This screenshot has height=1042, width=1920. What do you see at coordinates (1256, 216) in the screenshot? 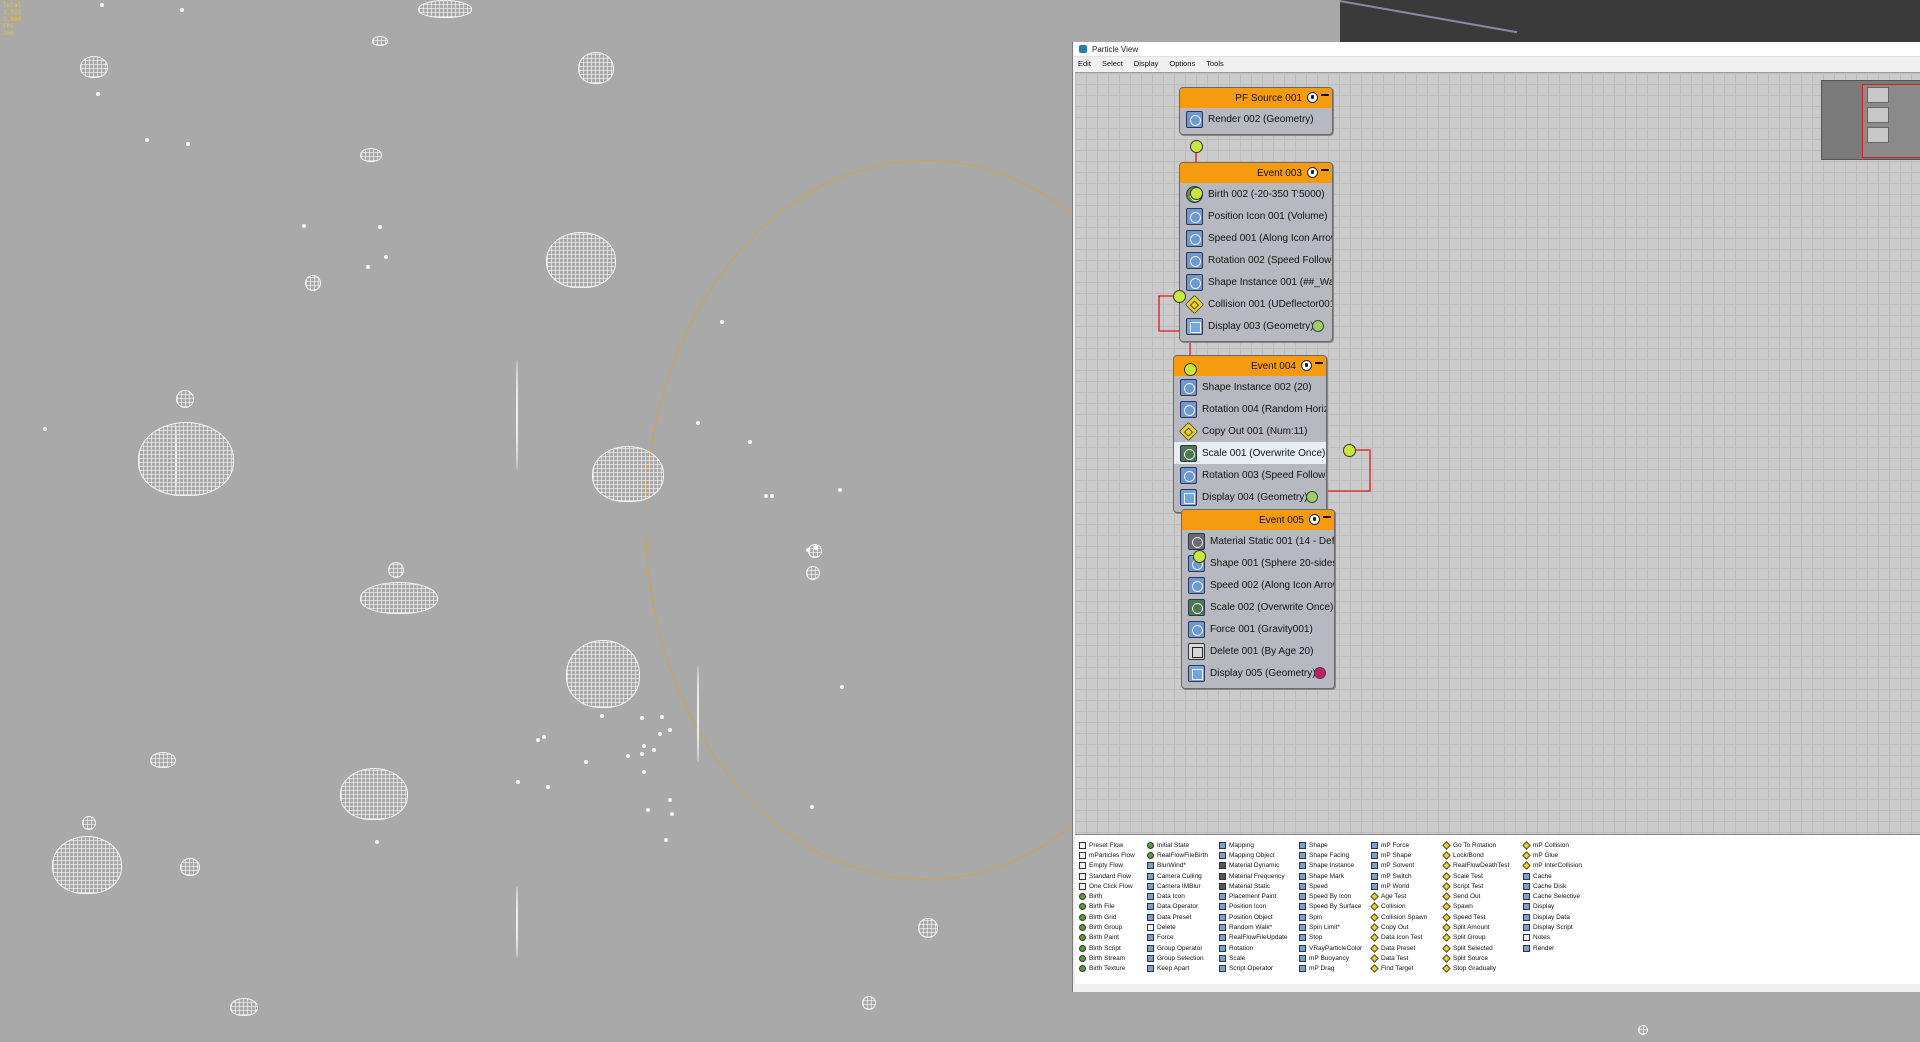
I see `operator-row: Position Icon 001 (Volume)` at bounding box center [1256, 216].